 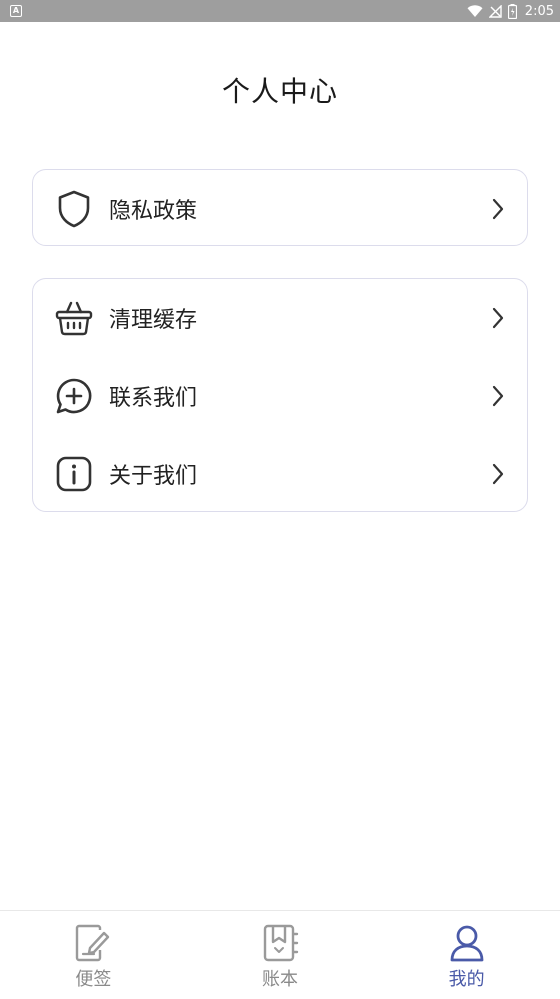 I want to click on status-bar: A 2:05, so click(x=280, y=11).